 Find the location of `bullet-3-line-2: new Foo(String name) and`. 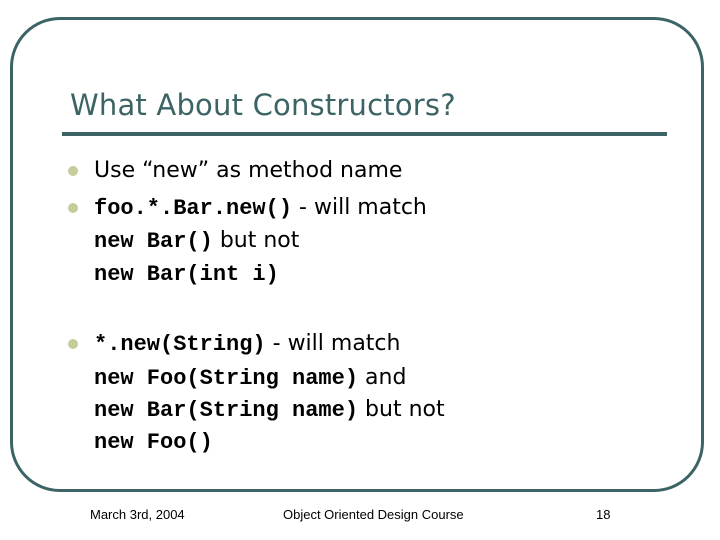

bullet-3-line-2: new Foo(String name) and is located at coordinates (250, 378).